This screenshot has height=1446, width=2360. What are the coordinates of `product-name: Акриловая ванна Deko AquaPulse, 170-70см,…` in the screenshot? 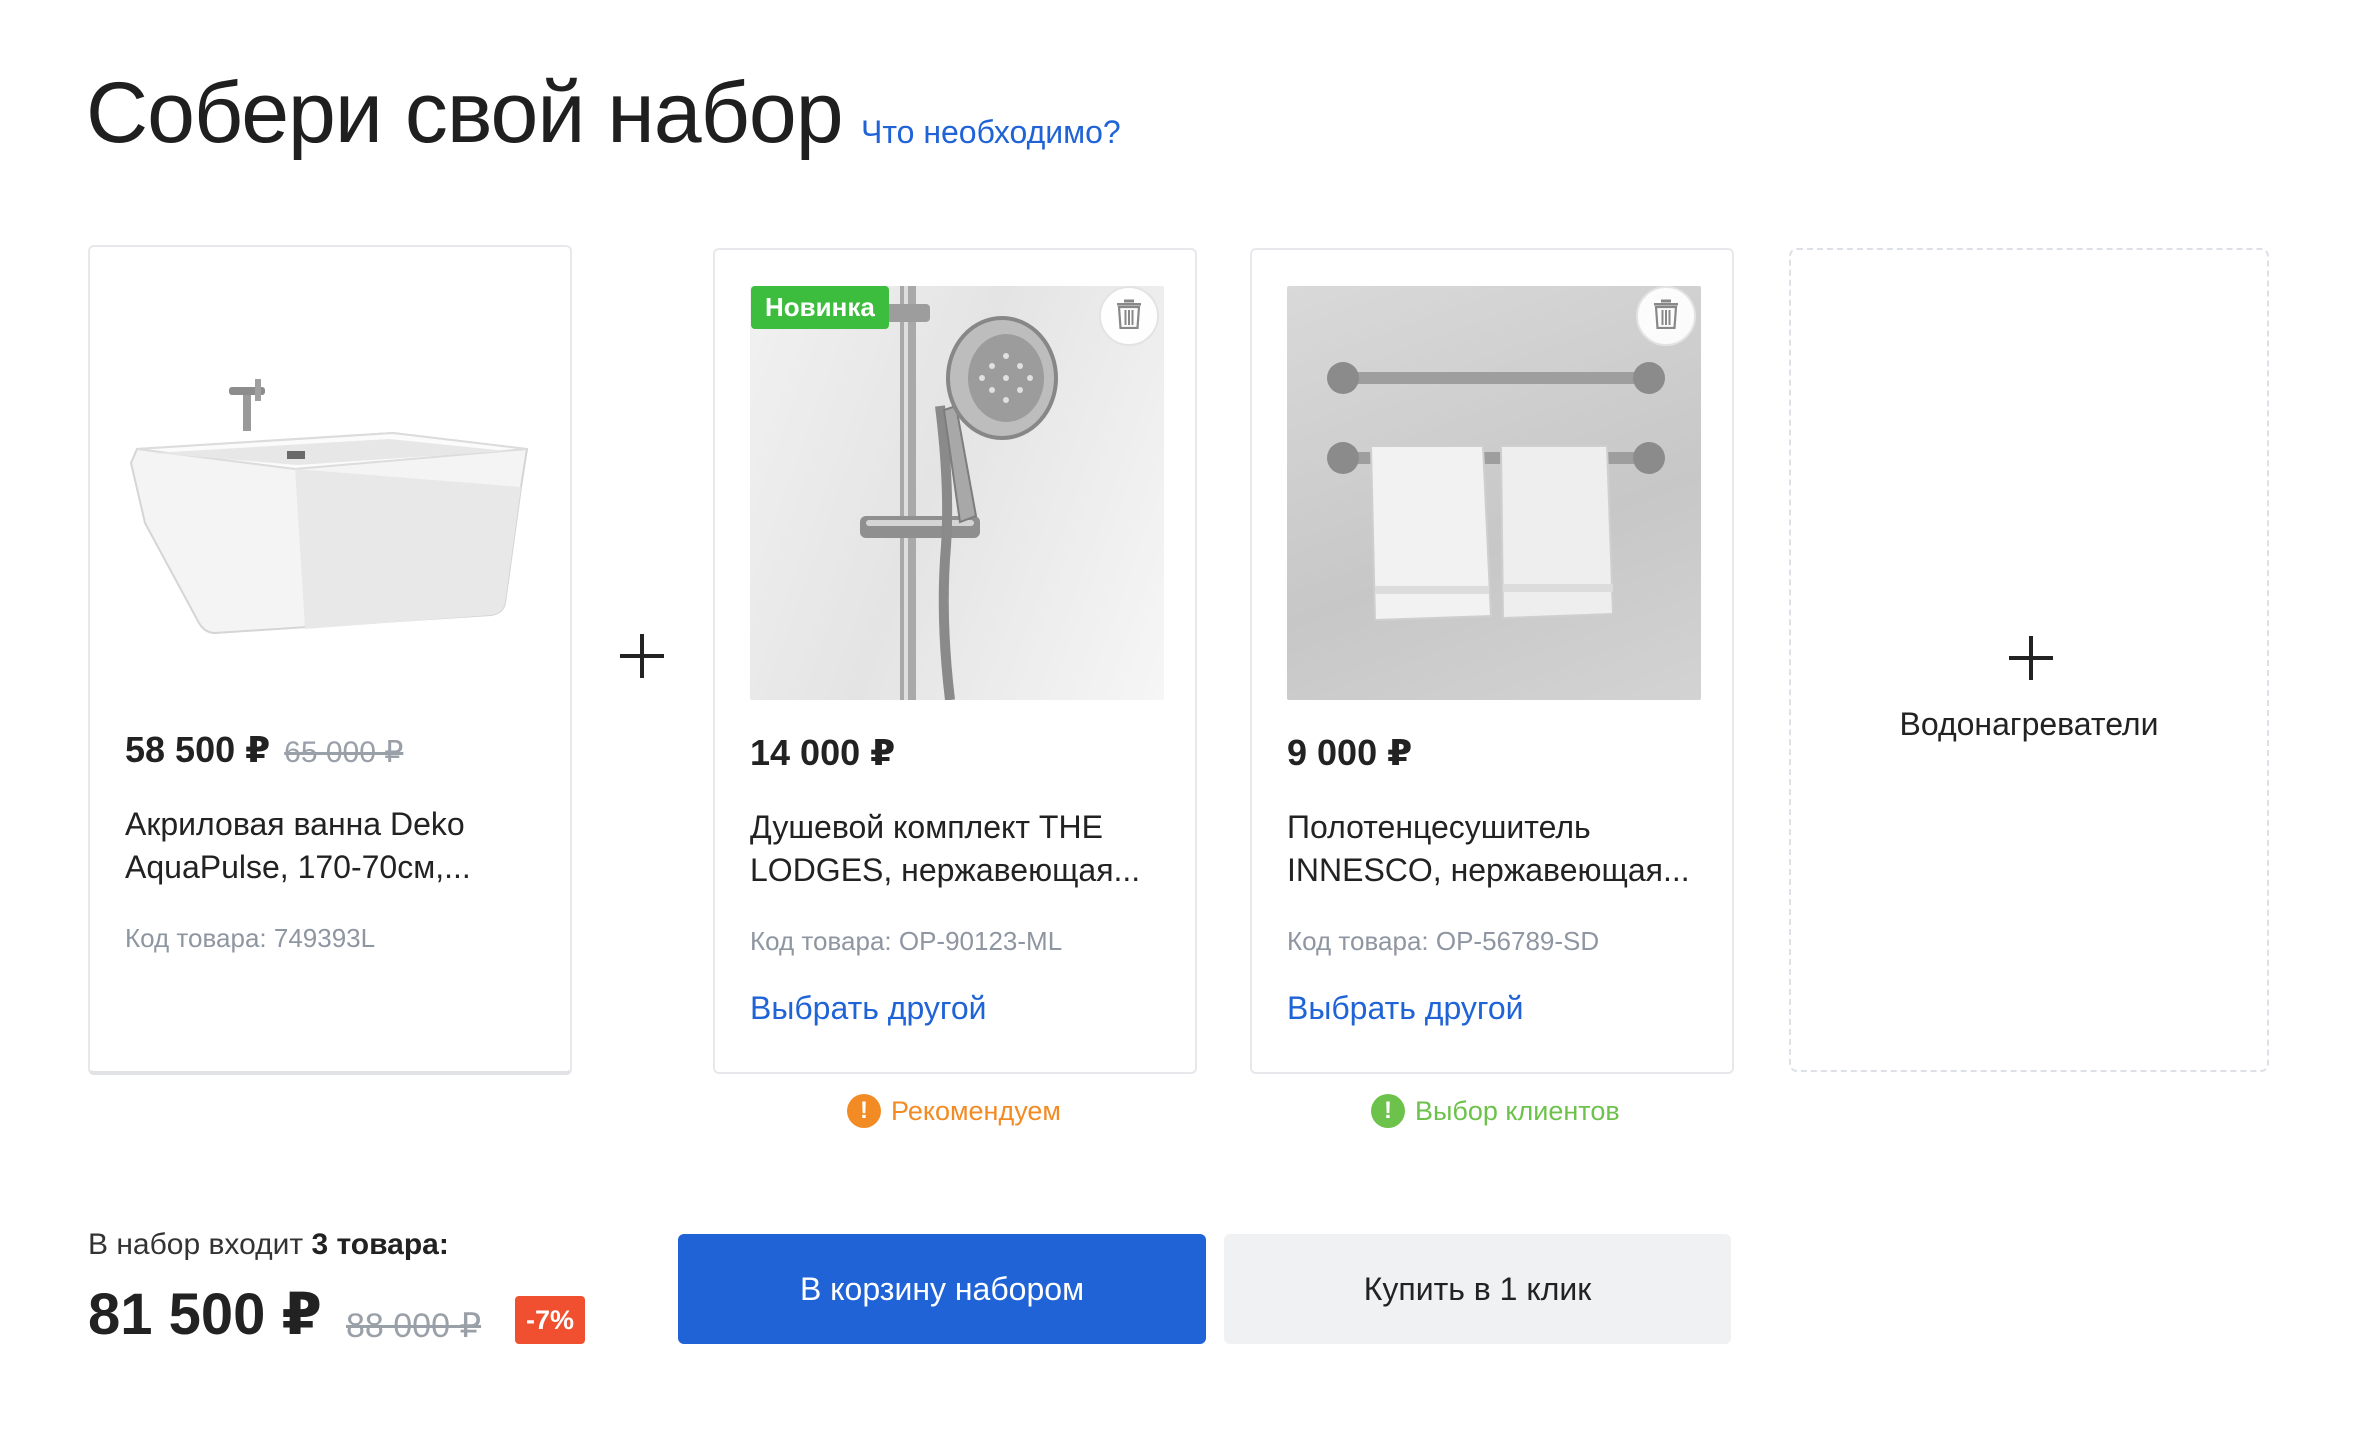 It's located at (335, 846).